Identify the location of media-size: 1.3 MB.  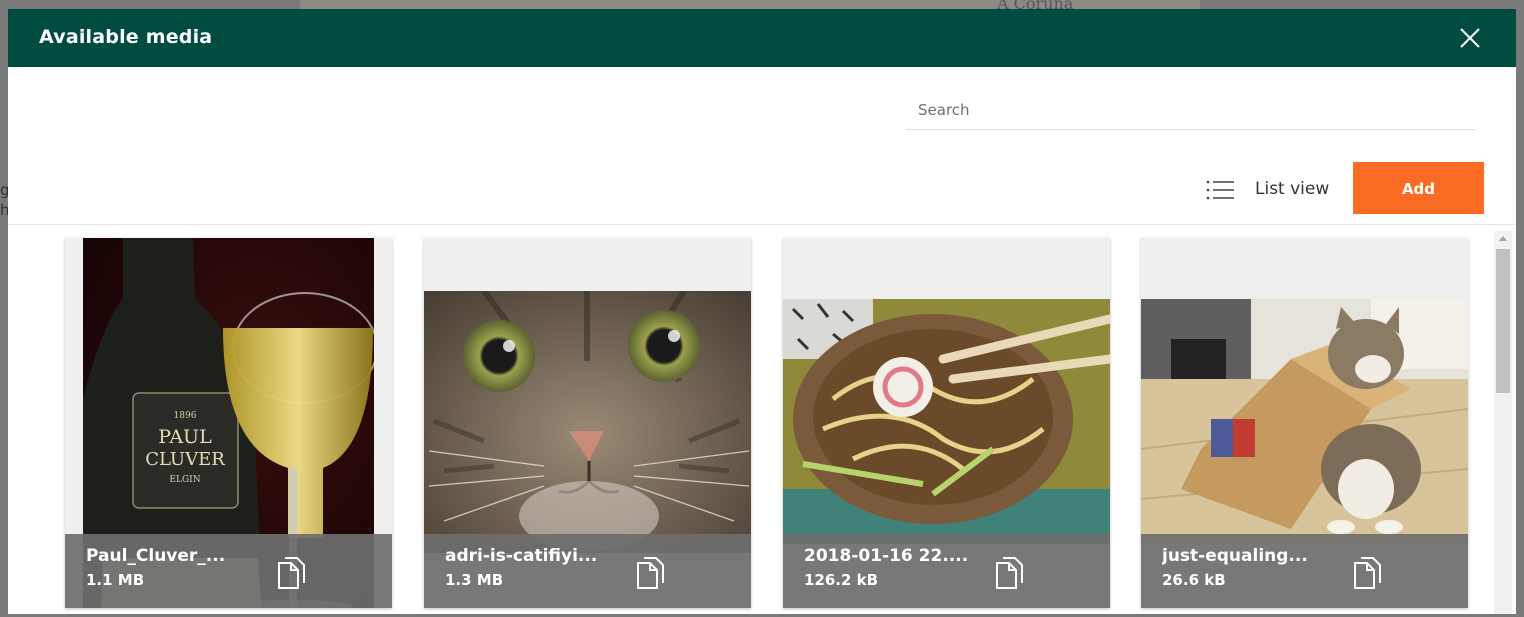
(474, 580).